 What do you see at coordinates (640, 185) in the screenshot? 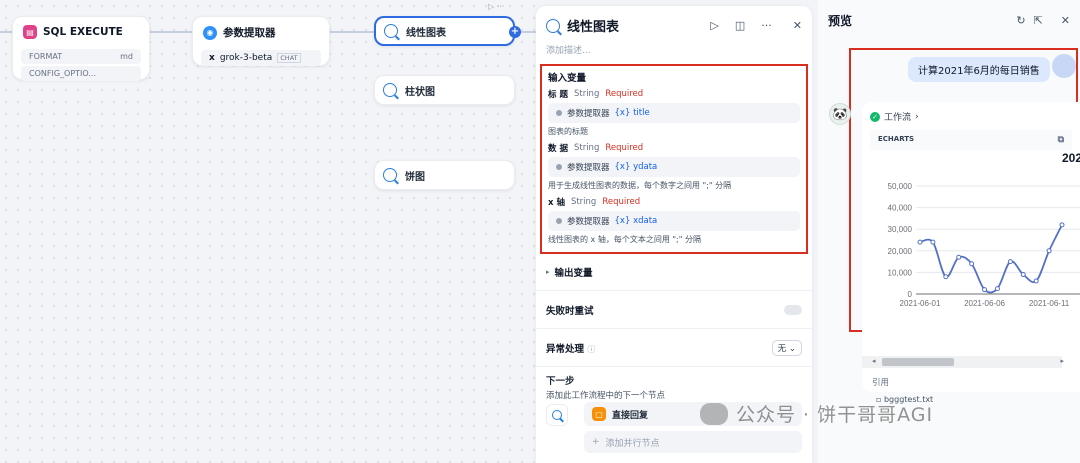
I see `variable-description: 用于生成线性图表的数据，每个数字之间用 ";" 分隔` at bounding box center [640, 185].